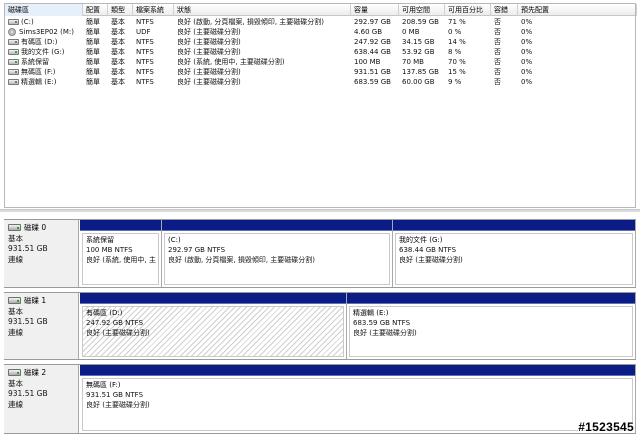 The image size is (640, 437). I want to click on column-header-free-percent: 可用百分比, so click(468, 10).